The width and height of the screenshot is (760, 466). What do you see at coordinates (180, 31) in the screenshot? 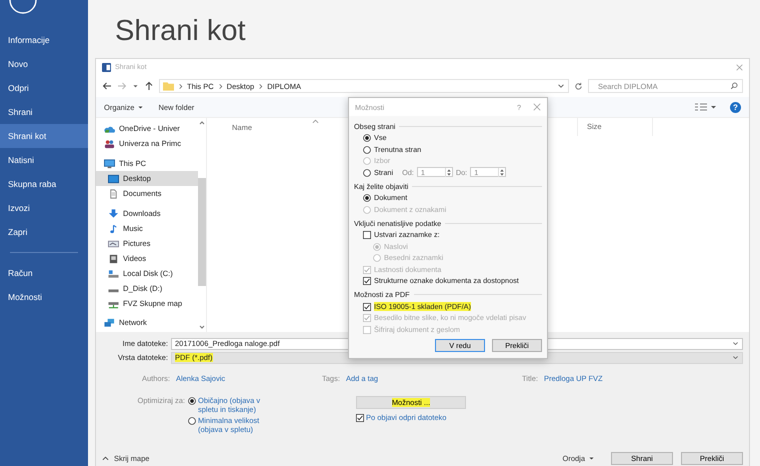
I see `page-title: Shrani kot` at bounding box center [180, 31].